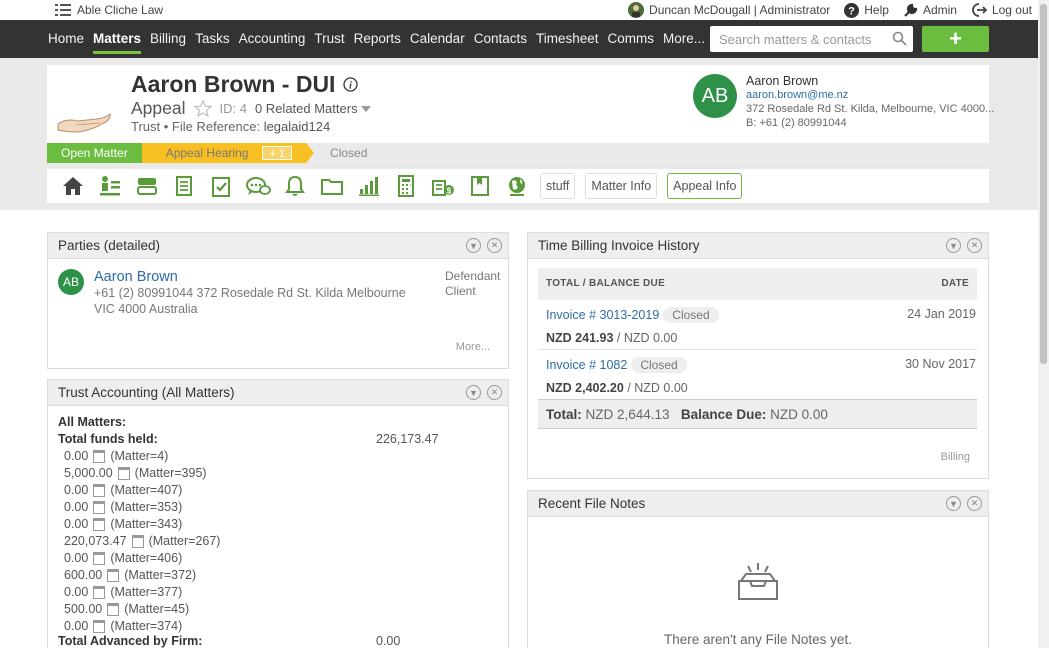 The image size is (1049, 648). What do you see at coordinates (171, 473) in the screenshot?
I see `trust-matter-link: (Matter=395)` at bounding box center [171, 473].